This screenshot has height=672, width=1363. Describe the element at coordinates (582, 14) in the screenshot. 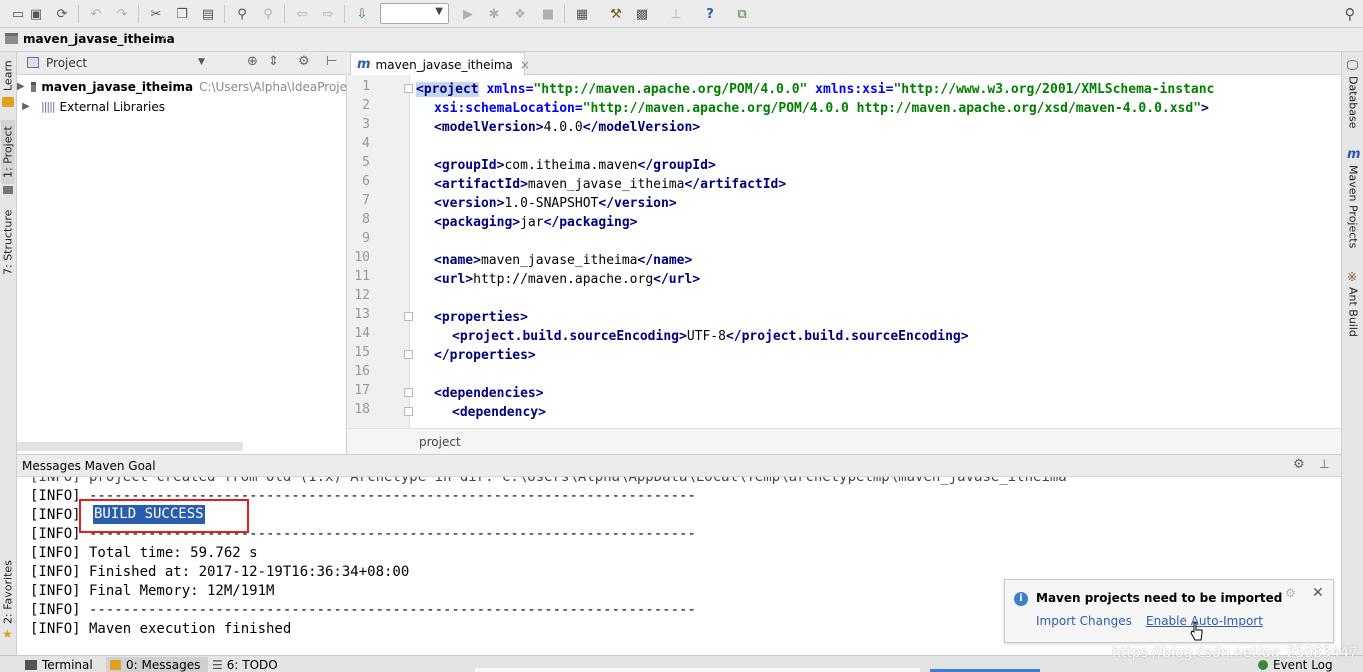

I see `project-structure-icon: ▦` at that location.